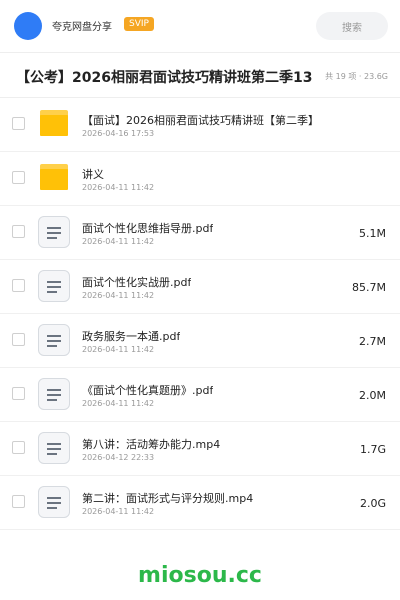 The width and height of the screenshot is (400, 600). What do you see at coordinates (147, 228) in the screenshot?
I see `file-name: 面试个性化思维指导册.pdf` at bounding box center [147, 228].